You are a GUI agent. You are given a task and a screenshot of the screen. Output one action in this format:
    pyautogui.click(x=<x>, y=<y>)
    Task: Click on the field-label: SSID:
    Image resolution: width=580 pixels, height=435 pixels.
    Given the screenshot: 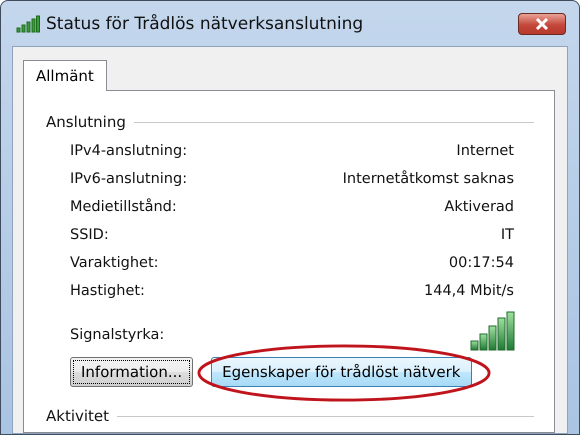 What is the action you would take?
    pyautogui.click(x=89, y=235)
    